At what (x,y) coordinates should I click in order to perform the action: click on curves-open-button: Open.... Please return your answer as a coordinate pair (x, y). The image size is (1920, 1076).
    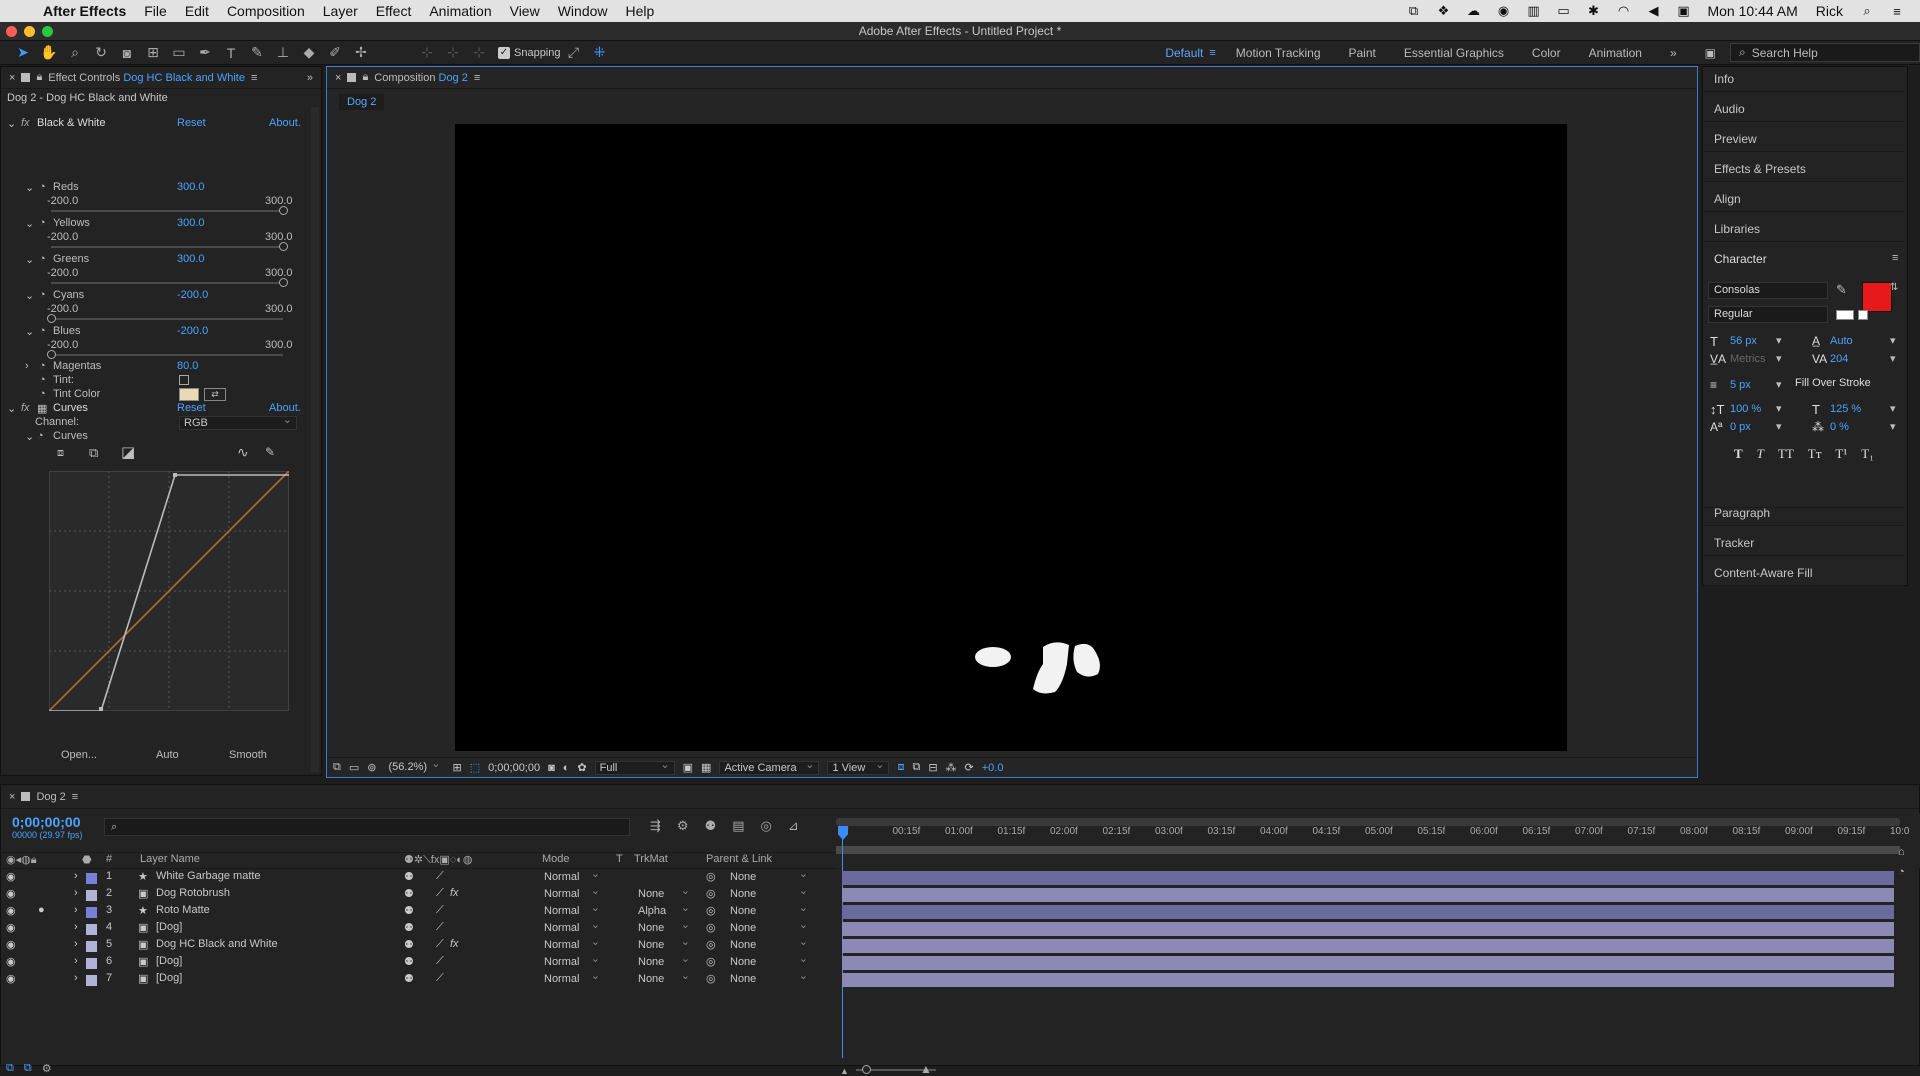
    Looking at the image, I should click on (79, 755).